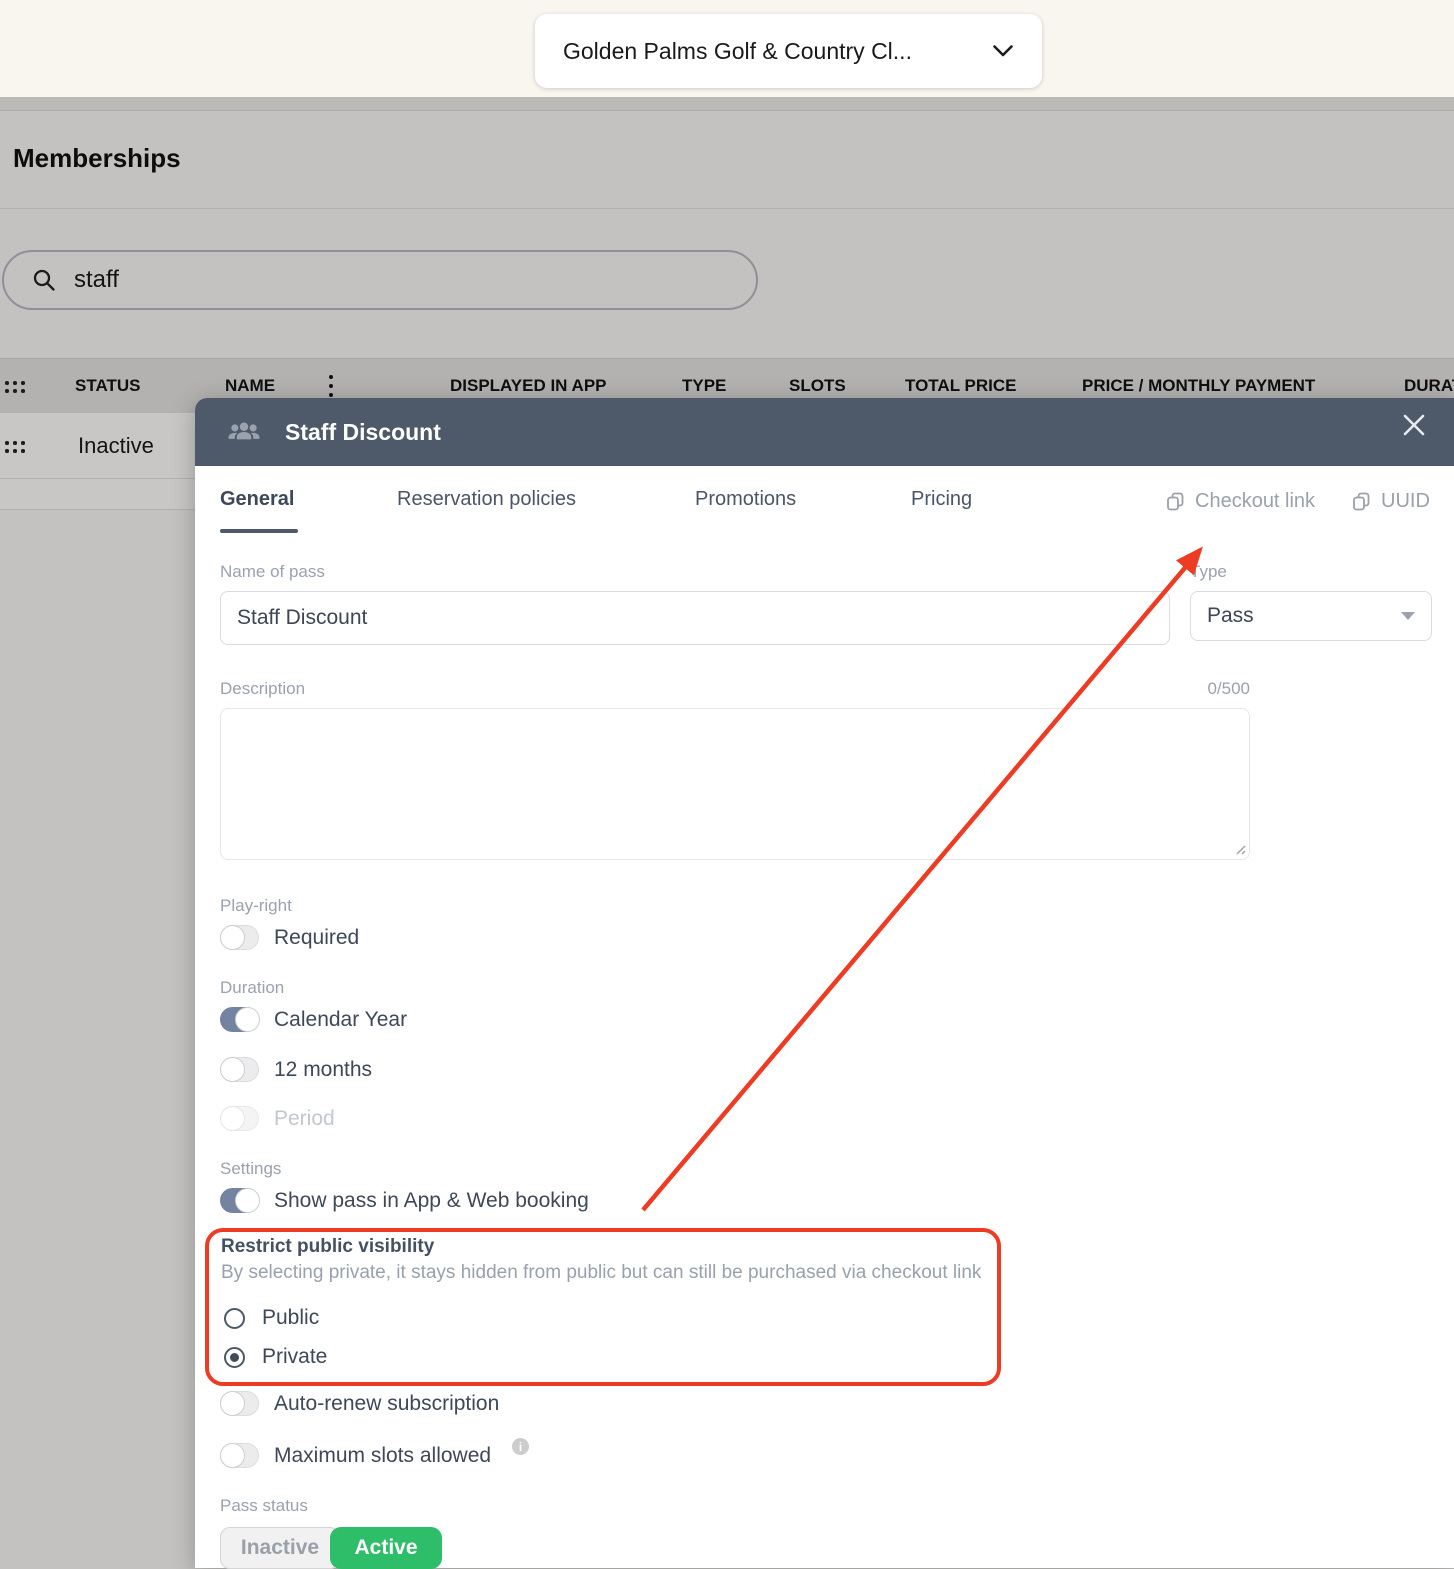 This screenshot has width=1454, height=1569. What do you see at coordinates (384, 280) in the screenshot?
I see `search-input` at bounding box center [384, 280].